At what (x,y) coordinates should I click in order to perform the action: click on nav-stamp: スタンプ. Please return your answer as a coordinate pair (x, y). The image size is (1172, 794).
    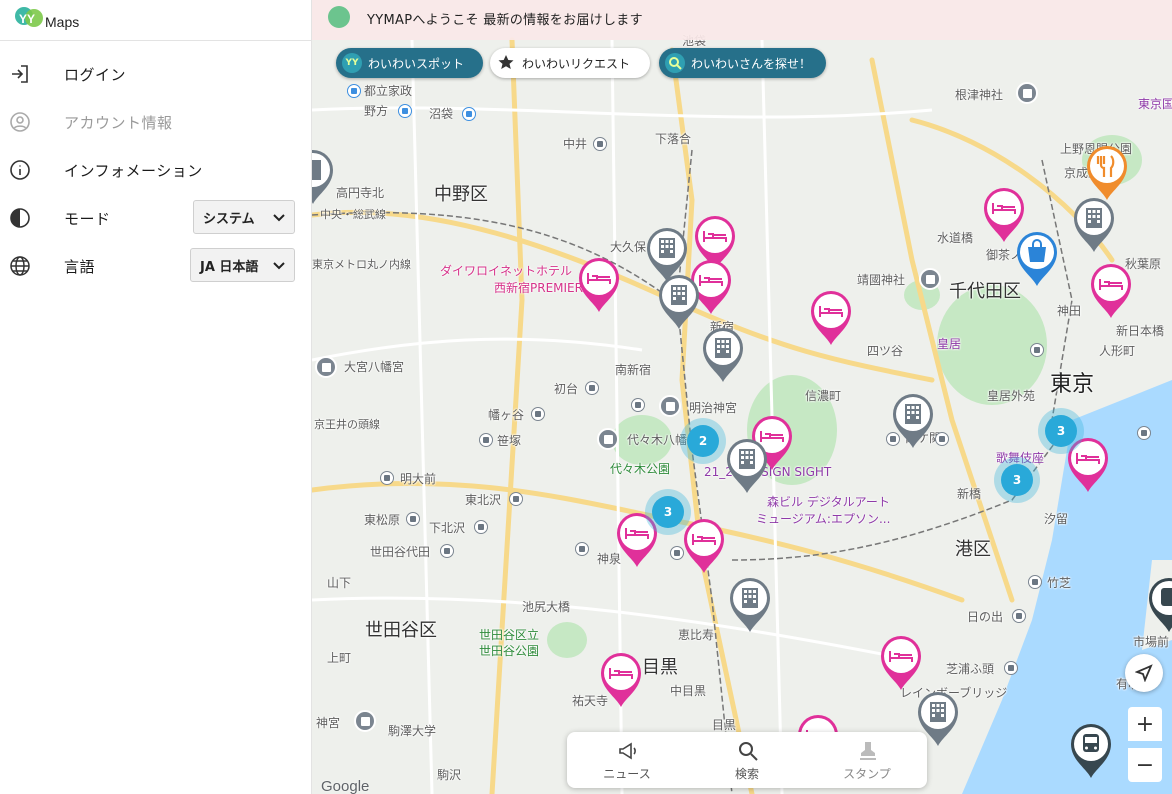
    Looking at the image, I should click on (867, 760).